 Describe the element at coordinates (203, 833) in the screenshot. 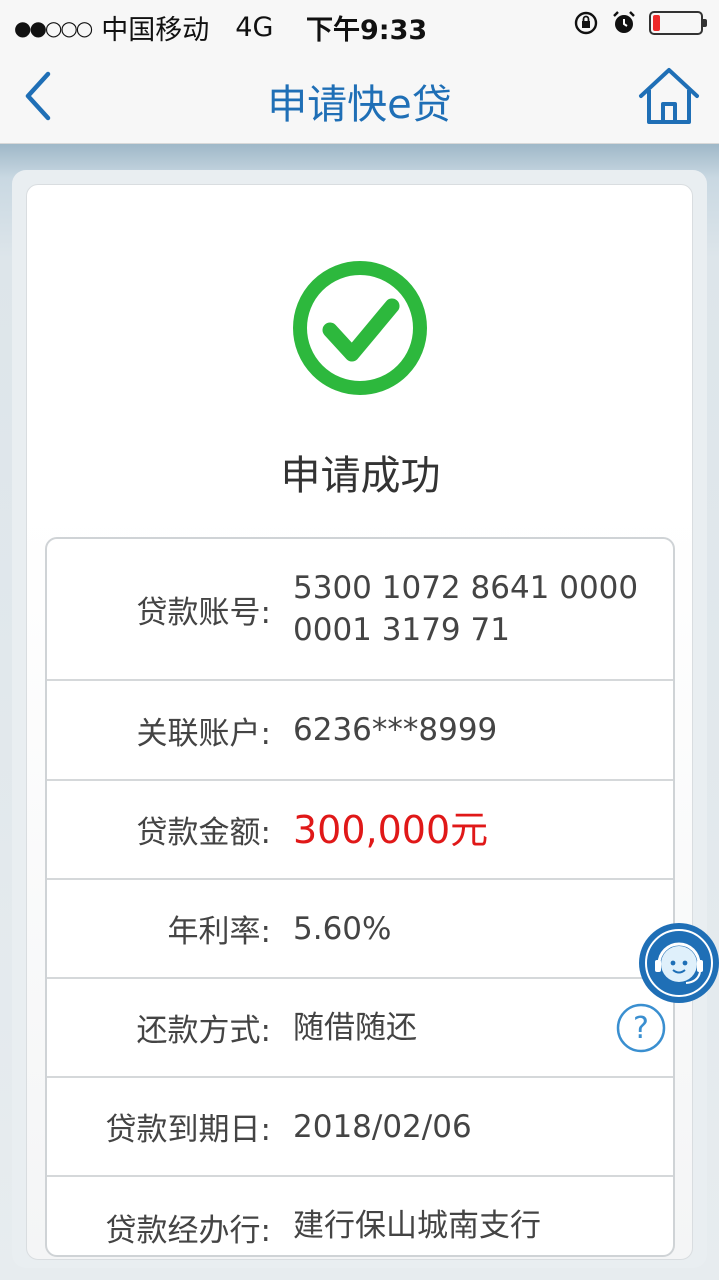

I see `detail-label: 贷款金额:` at that location.